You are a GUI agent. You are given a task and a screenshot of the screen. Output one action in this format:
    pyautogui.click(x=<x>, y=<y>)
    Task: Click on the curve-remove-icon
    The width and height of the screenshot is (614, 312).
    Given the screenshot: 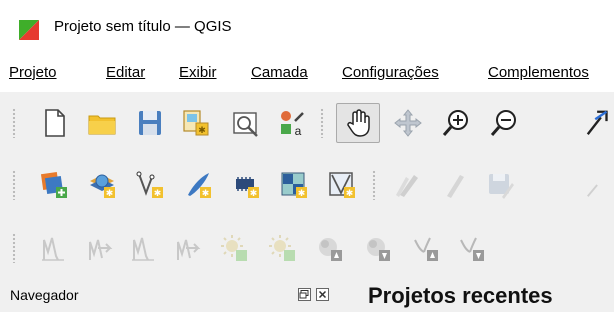 What is the action you would take?
    pyautogui.click(x=472, y=249)
    